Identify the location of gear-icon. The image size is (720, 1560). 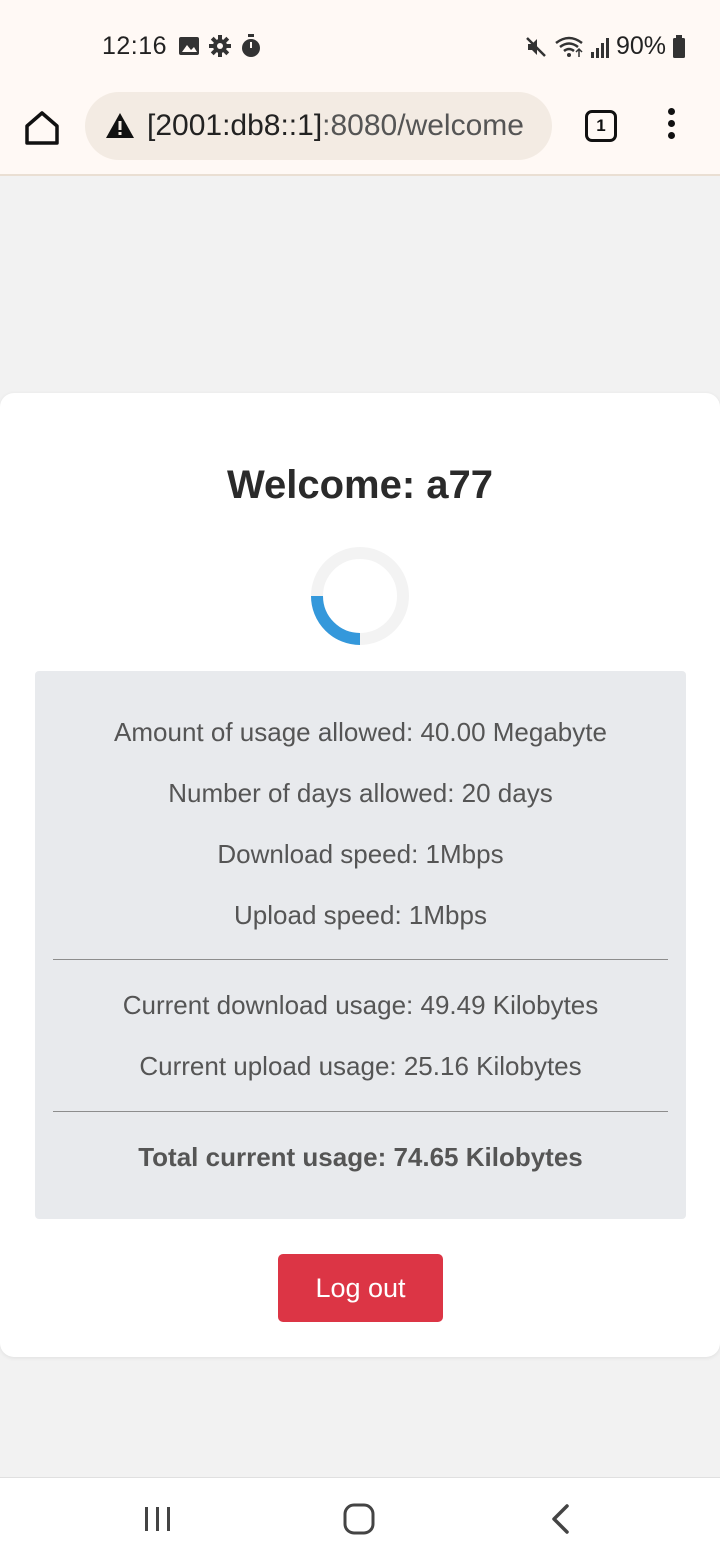
(220, 46).